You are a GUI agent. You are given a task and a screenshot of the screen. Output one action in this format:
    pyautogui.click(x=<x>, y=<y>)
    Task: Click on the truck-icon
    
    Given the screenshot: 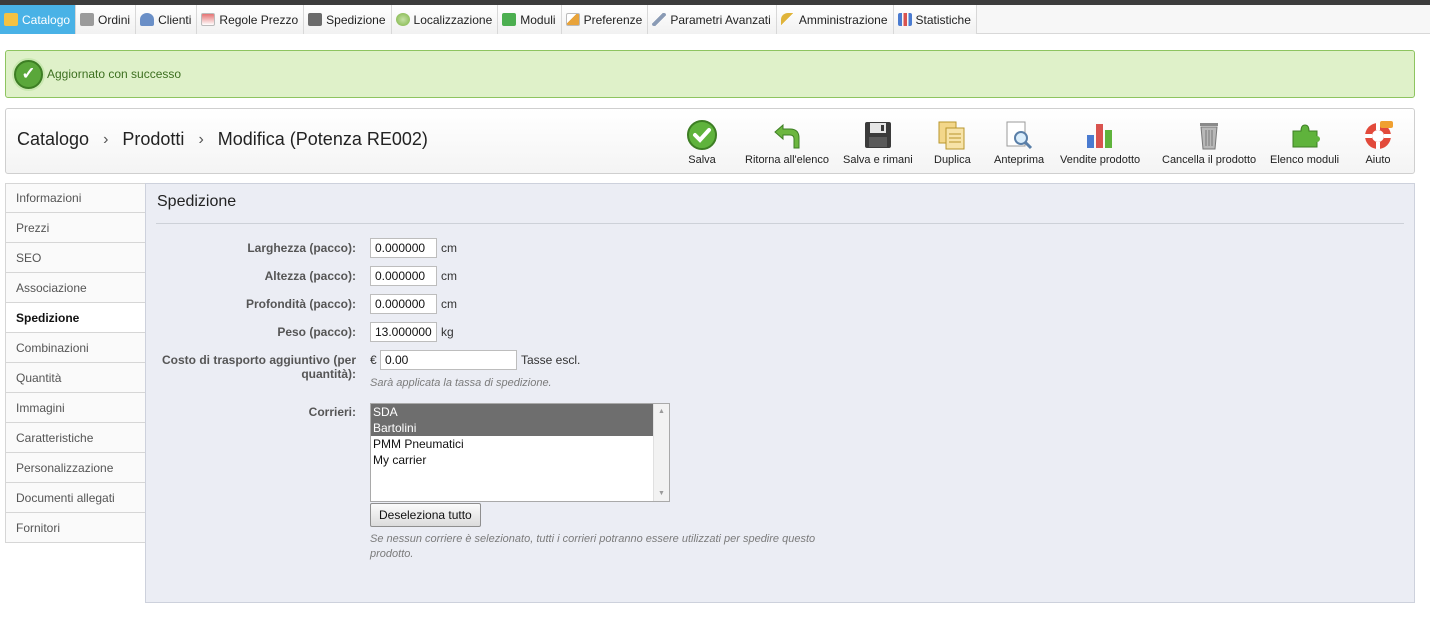 What is the action you would take?
    pyautogui.click(x=315, y=19)
    